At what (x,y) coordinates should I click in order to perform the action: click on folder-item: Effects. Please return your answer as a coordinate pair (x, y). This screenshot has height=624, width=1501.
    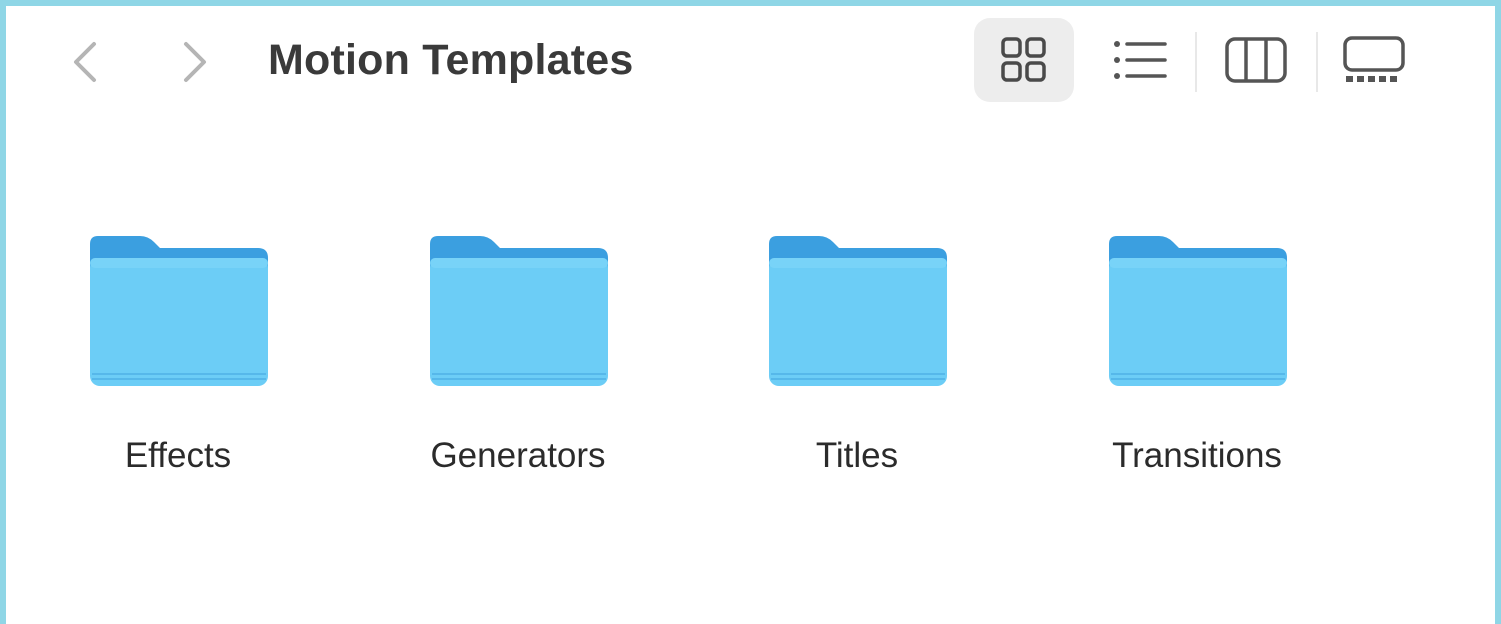
    Looking at the image, I should click on (178, 354).